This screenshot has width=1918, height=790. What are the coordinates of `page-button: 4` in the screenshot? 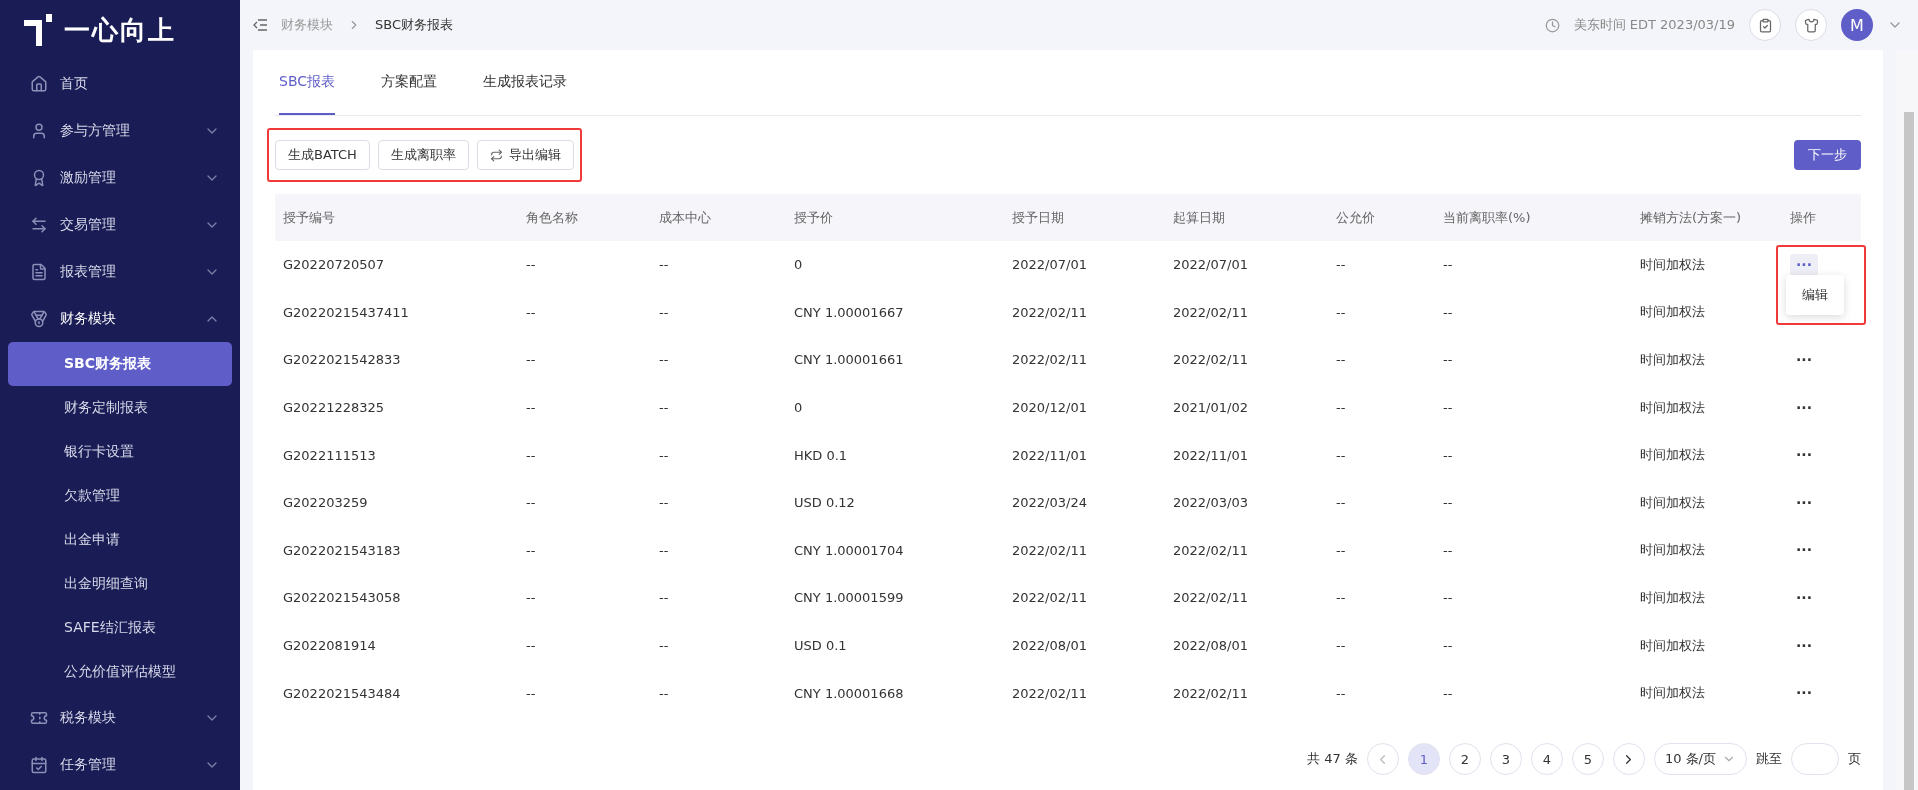 It's located at (1546, 759).